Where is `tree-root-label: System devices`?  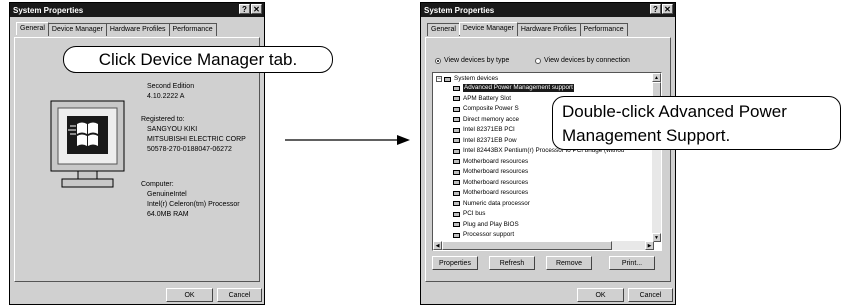
tree-root-label: System devices is located at coordinates (476, 78).